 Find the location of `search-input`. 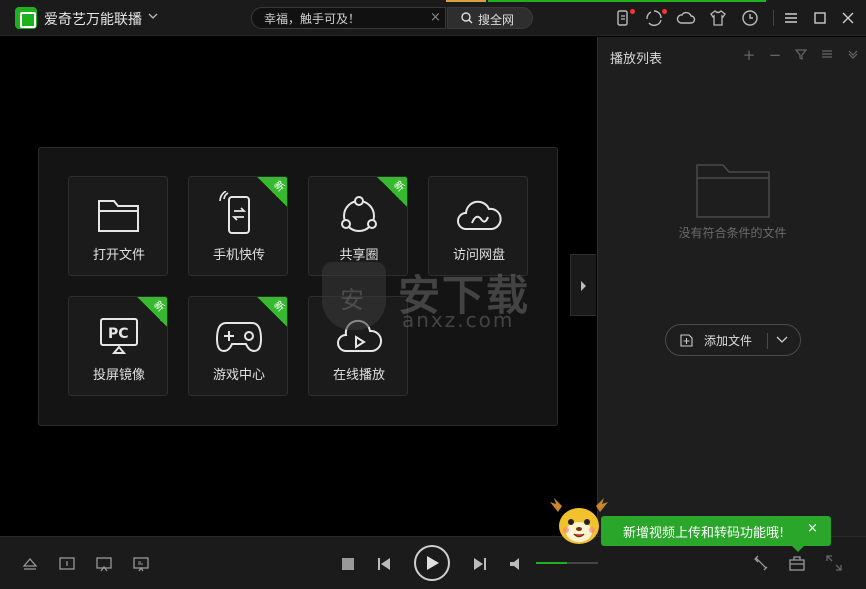

search-input is located at coordinates (344, 19).